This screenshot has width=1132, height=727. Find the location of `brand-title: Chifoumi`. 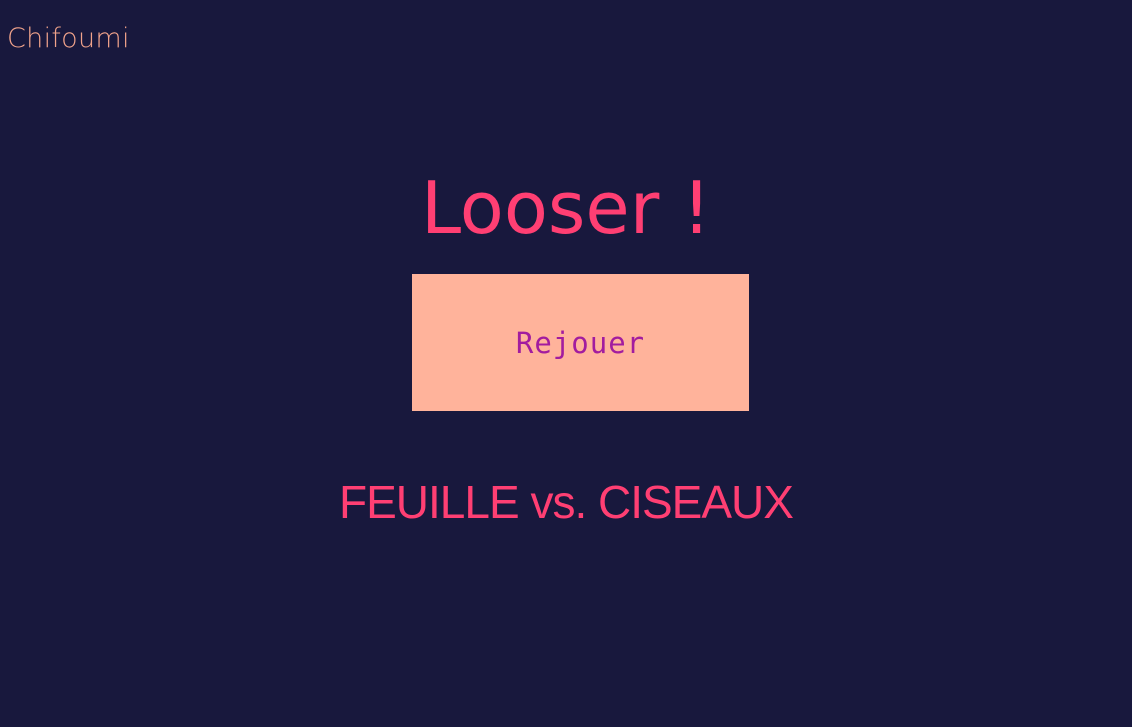

brand-title: Chifoumi is located at coordinates (68, 38).